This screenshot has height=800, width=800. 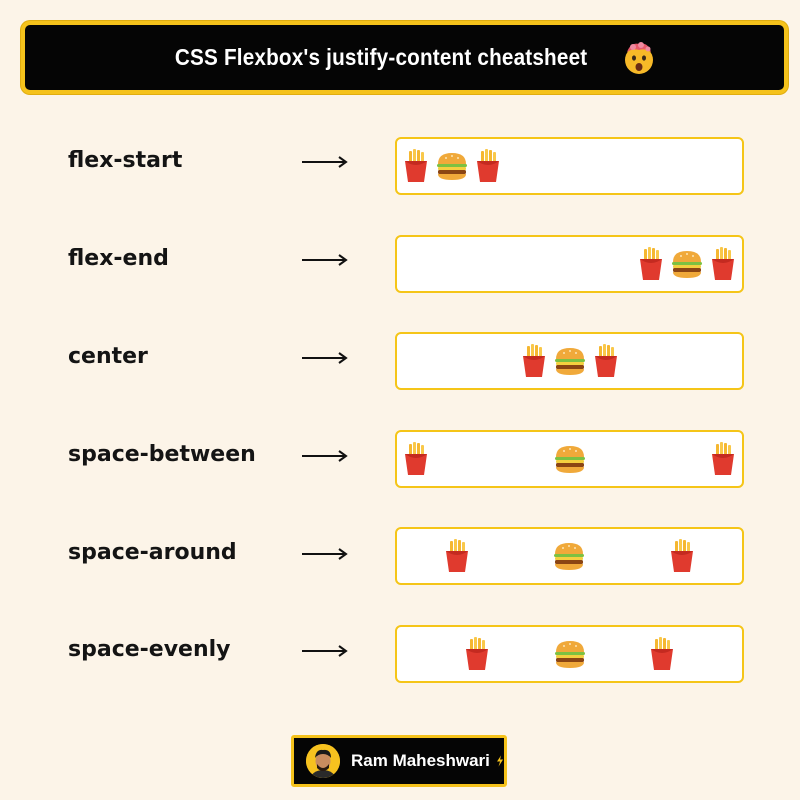 I want to click on row-label-space-evenly: space-evenly, so click(x=149, y=649).